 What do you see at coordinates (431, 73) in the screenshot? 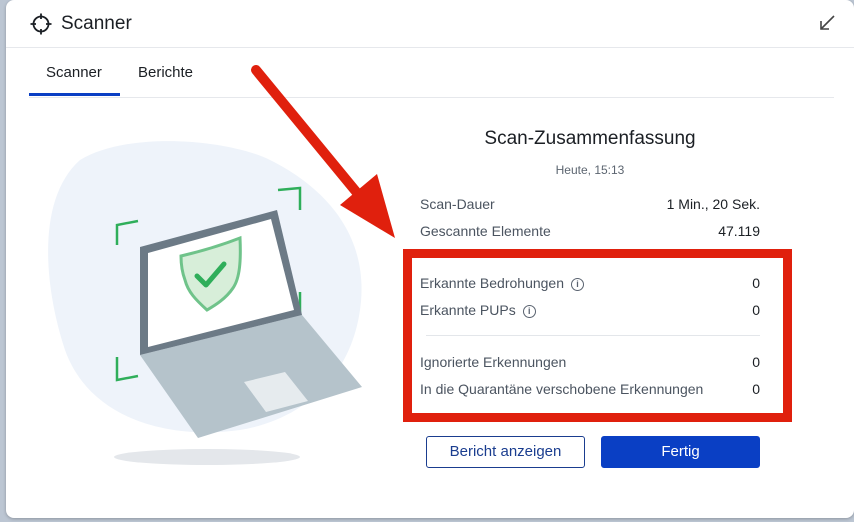
I see `tab-bar: Scanner Berichte` at bounding box center [431, 73].